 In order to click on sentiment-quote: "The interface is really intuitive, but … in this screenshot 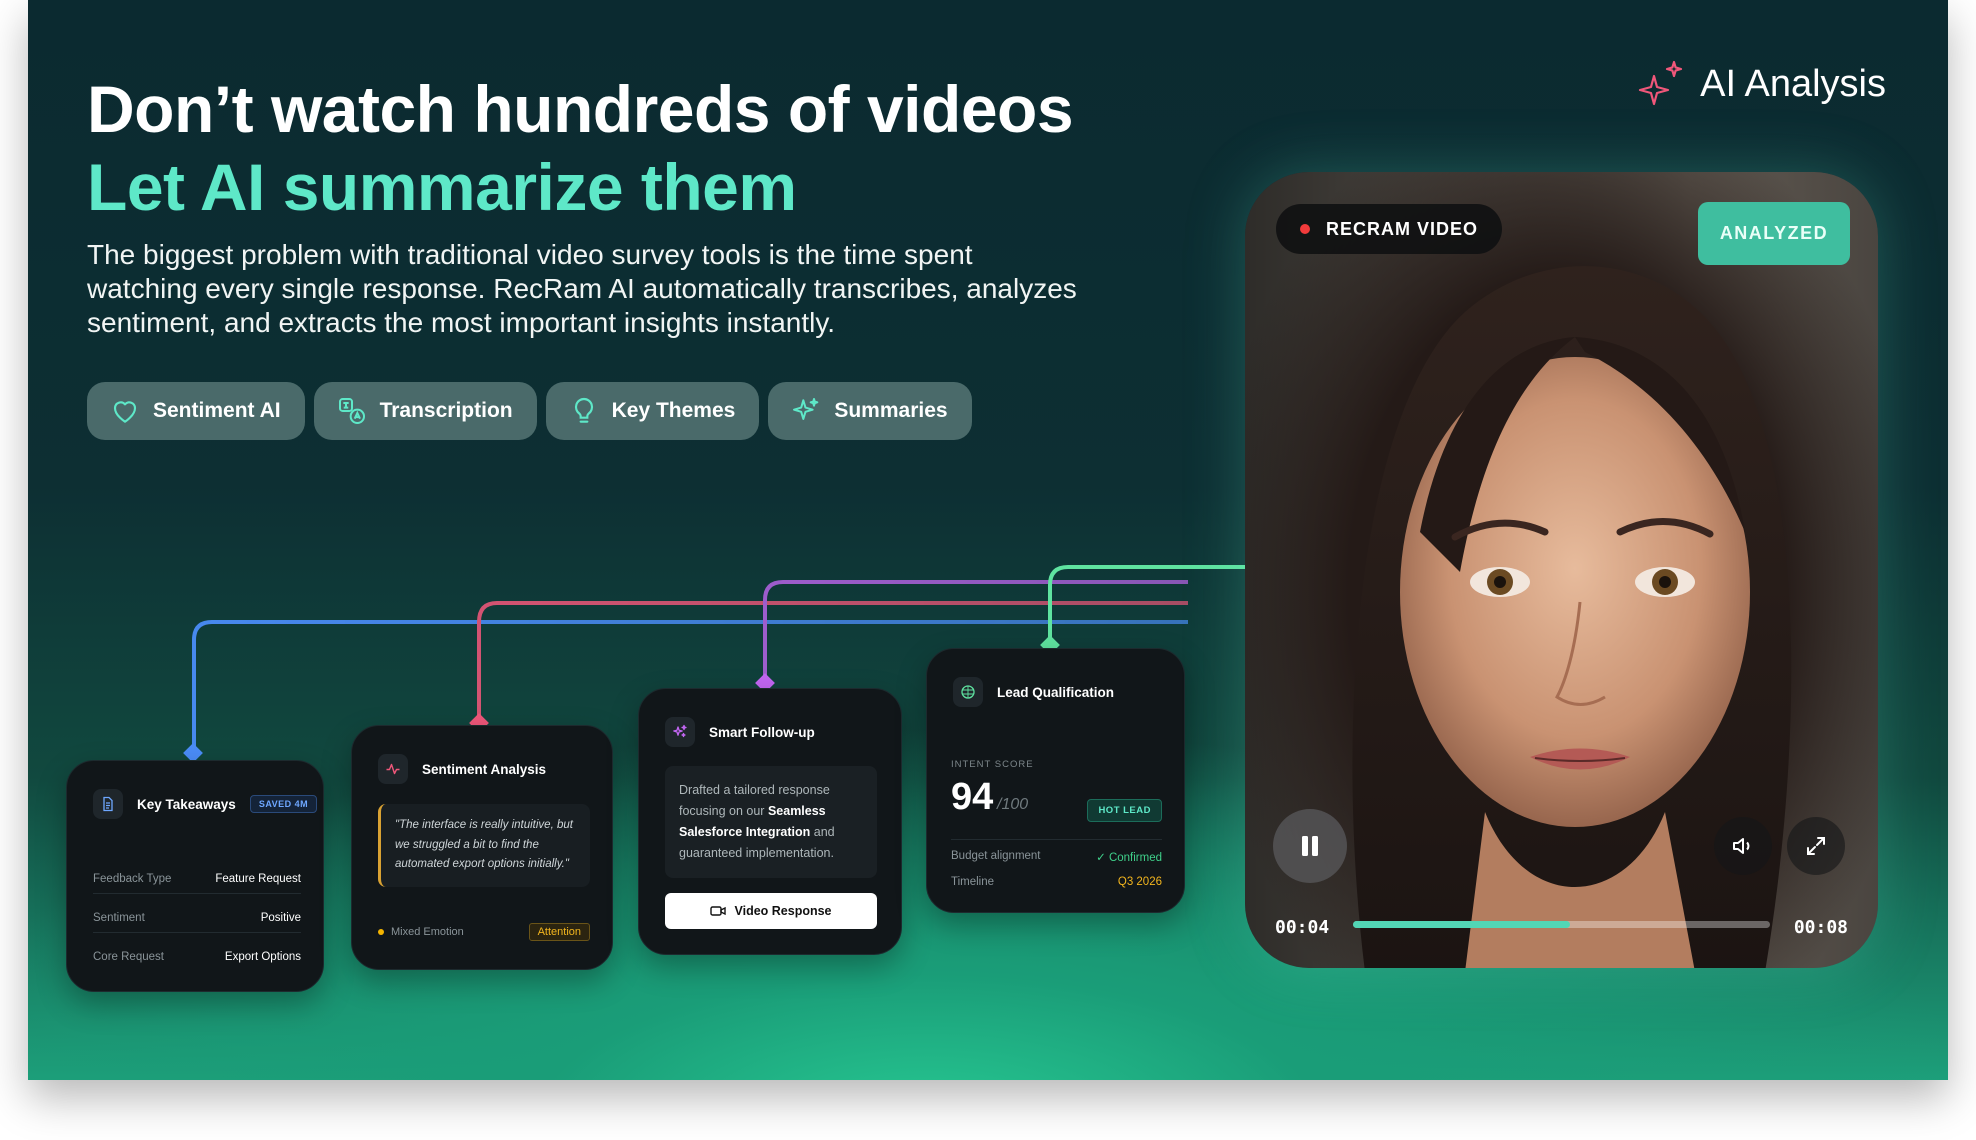, I will do `click(484, 845)`.